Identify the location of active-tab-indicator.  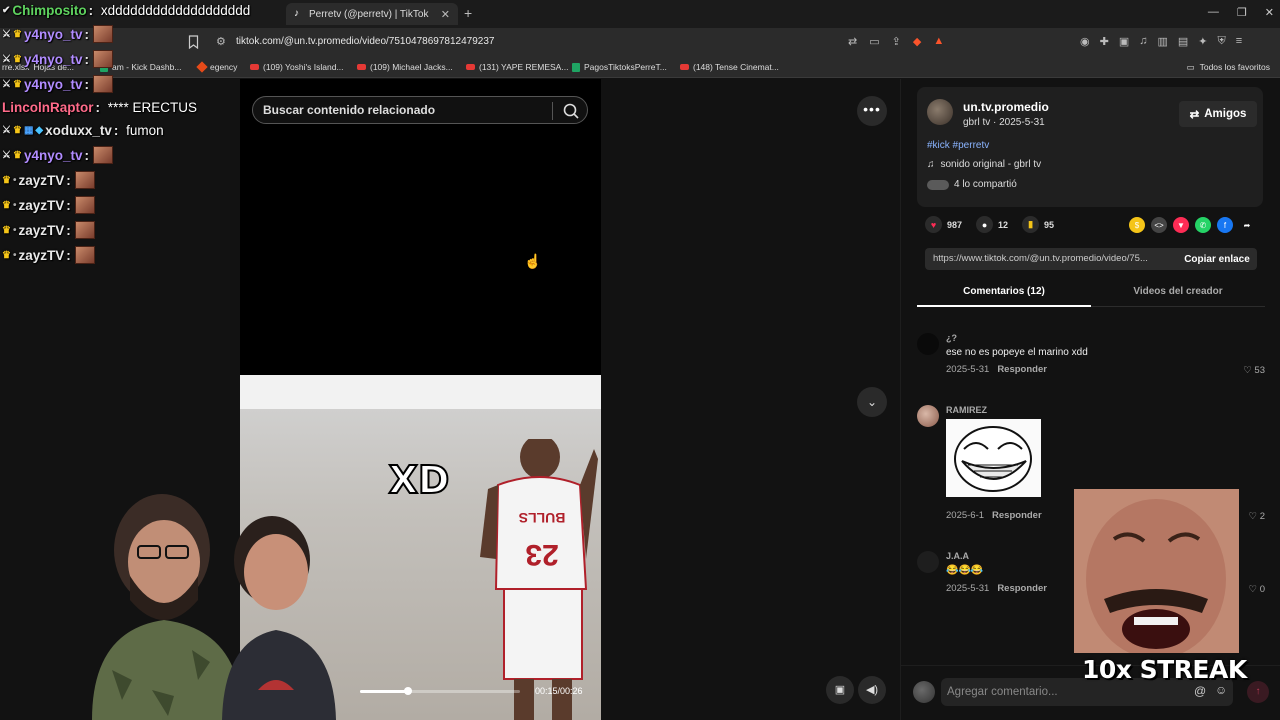
(1004, 306).